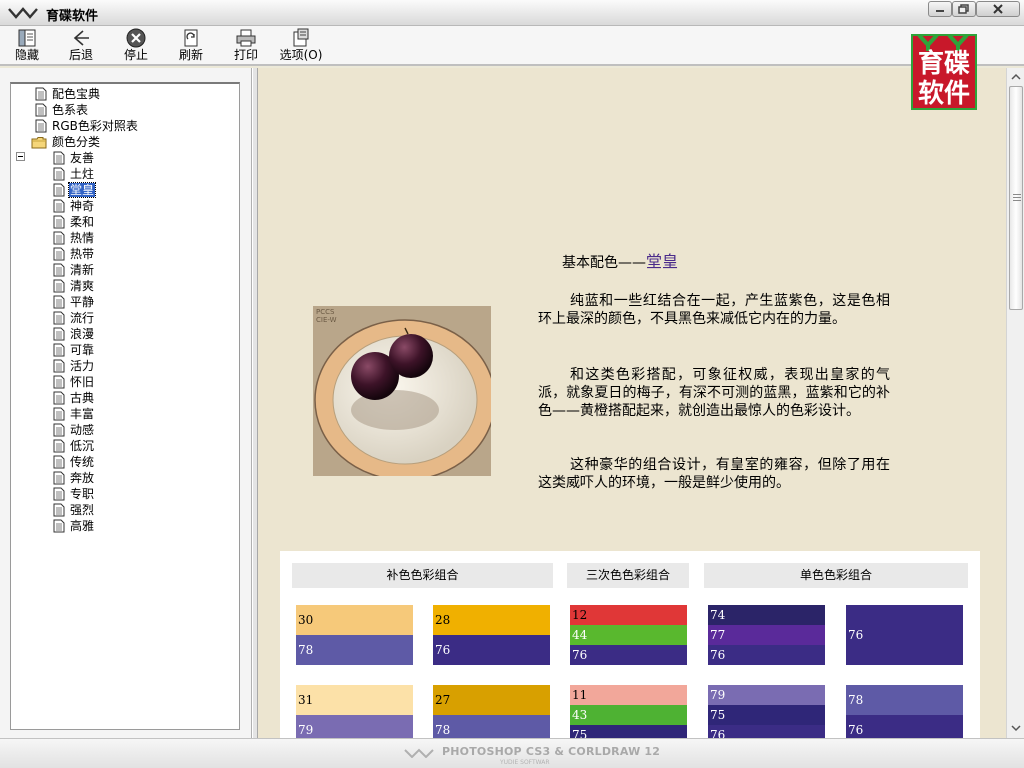 This screenshot has width=1024, height=768. Describe the element at coordinates (1016, 198) in the screenshot. I see `scrollbar-thumb` at that location.